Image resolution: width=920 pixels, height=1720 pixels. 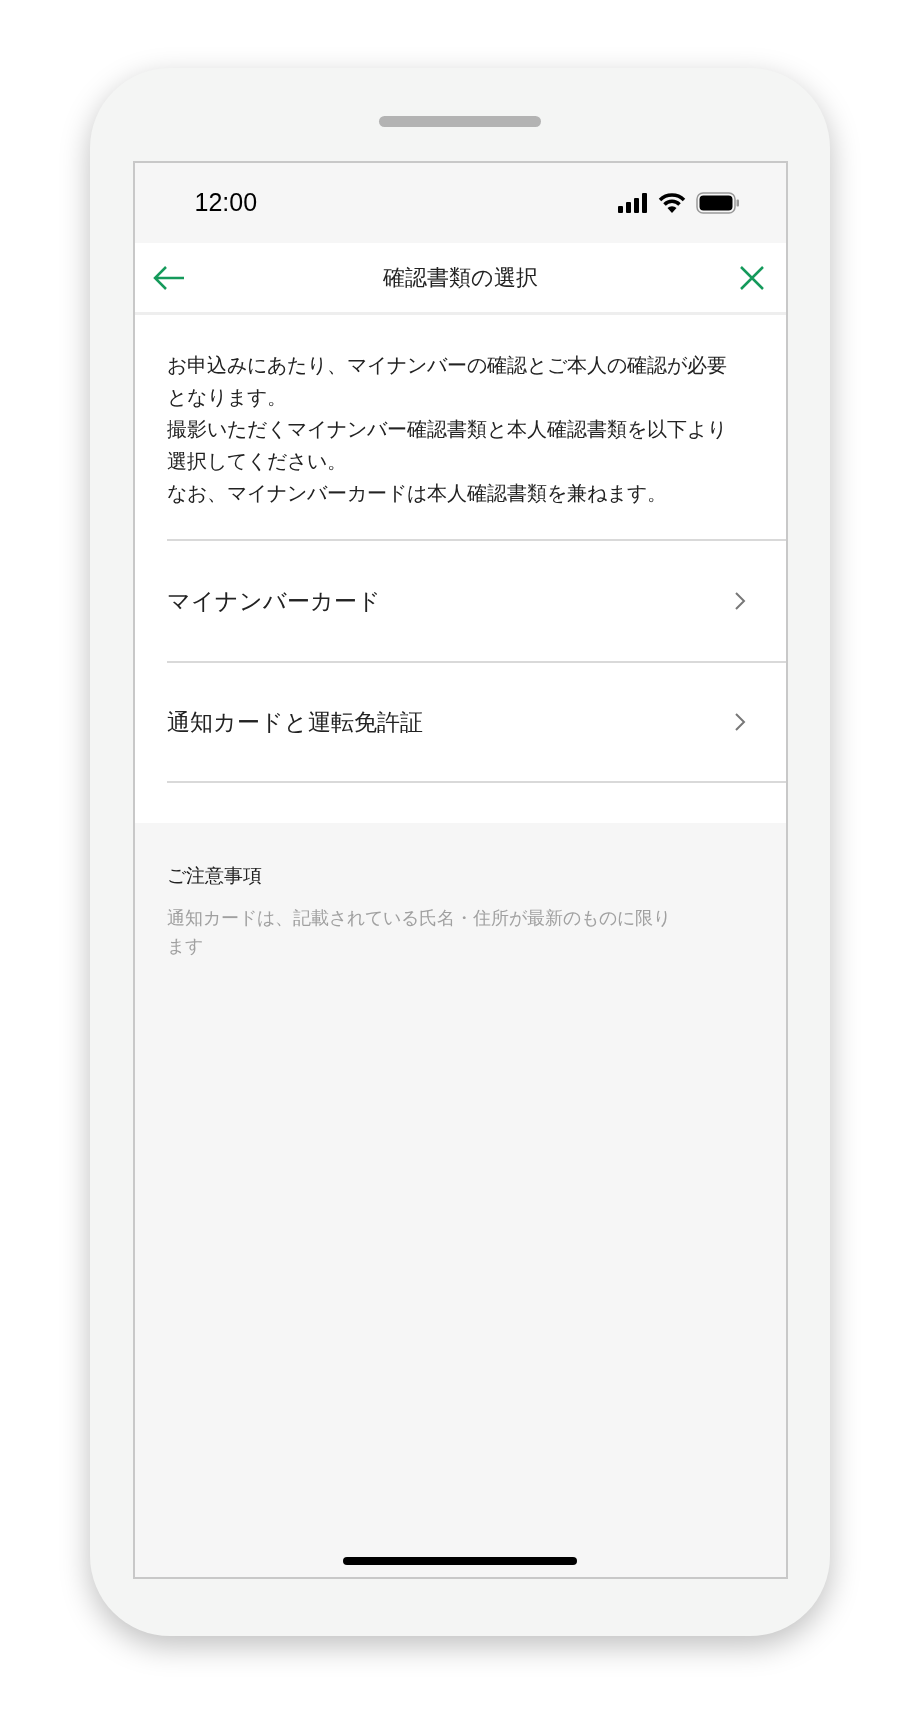 What do you see at coordinates (446, 381) in the screenshot?
I see `intro-paragraph: お申込みにあたり、マイナンバーの確認とご本人の確認が必要となります。` at bounding box center [446, 381].